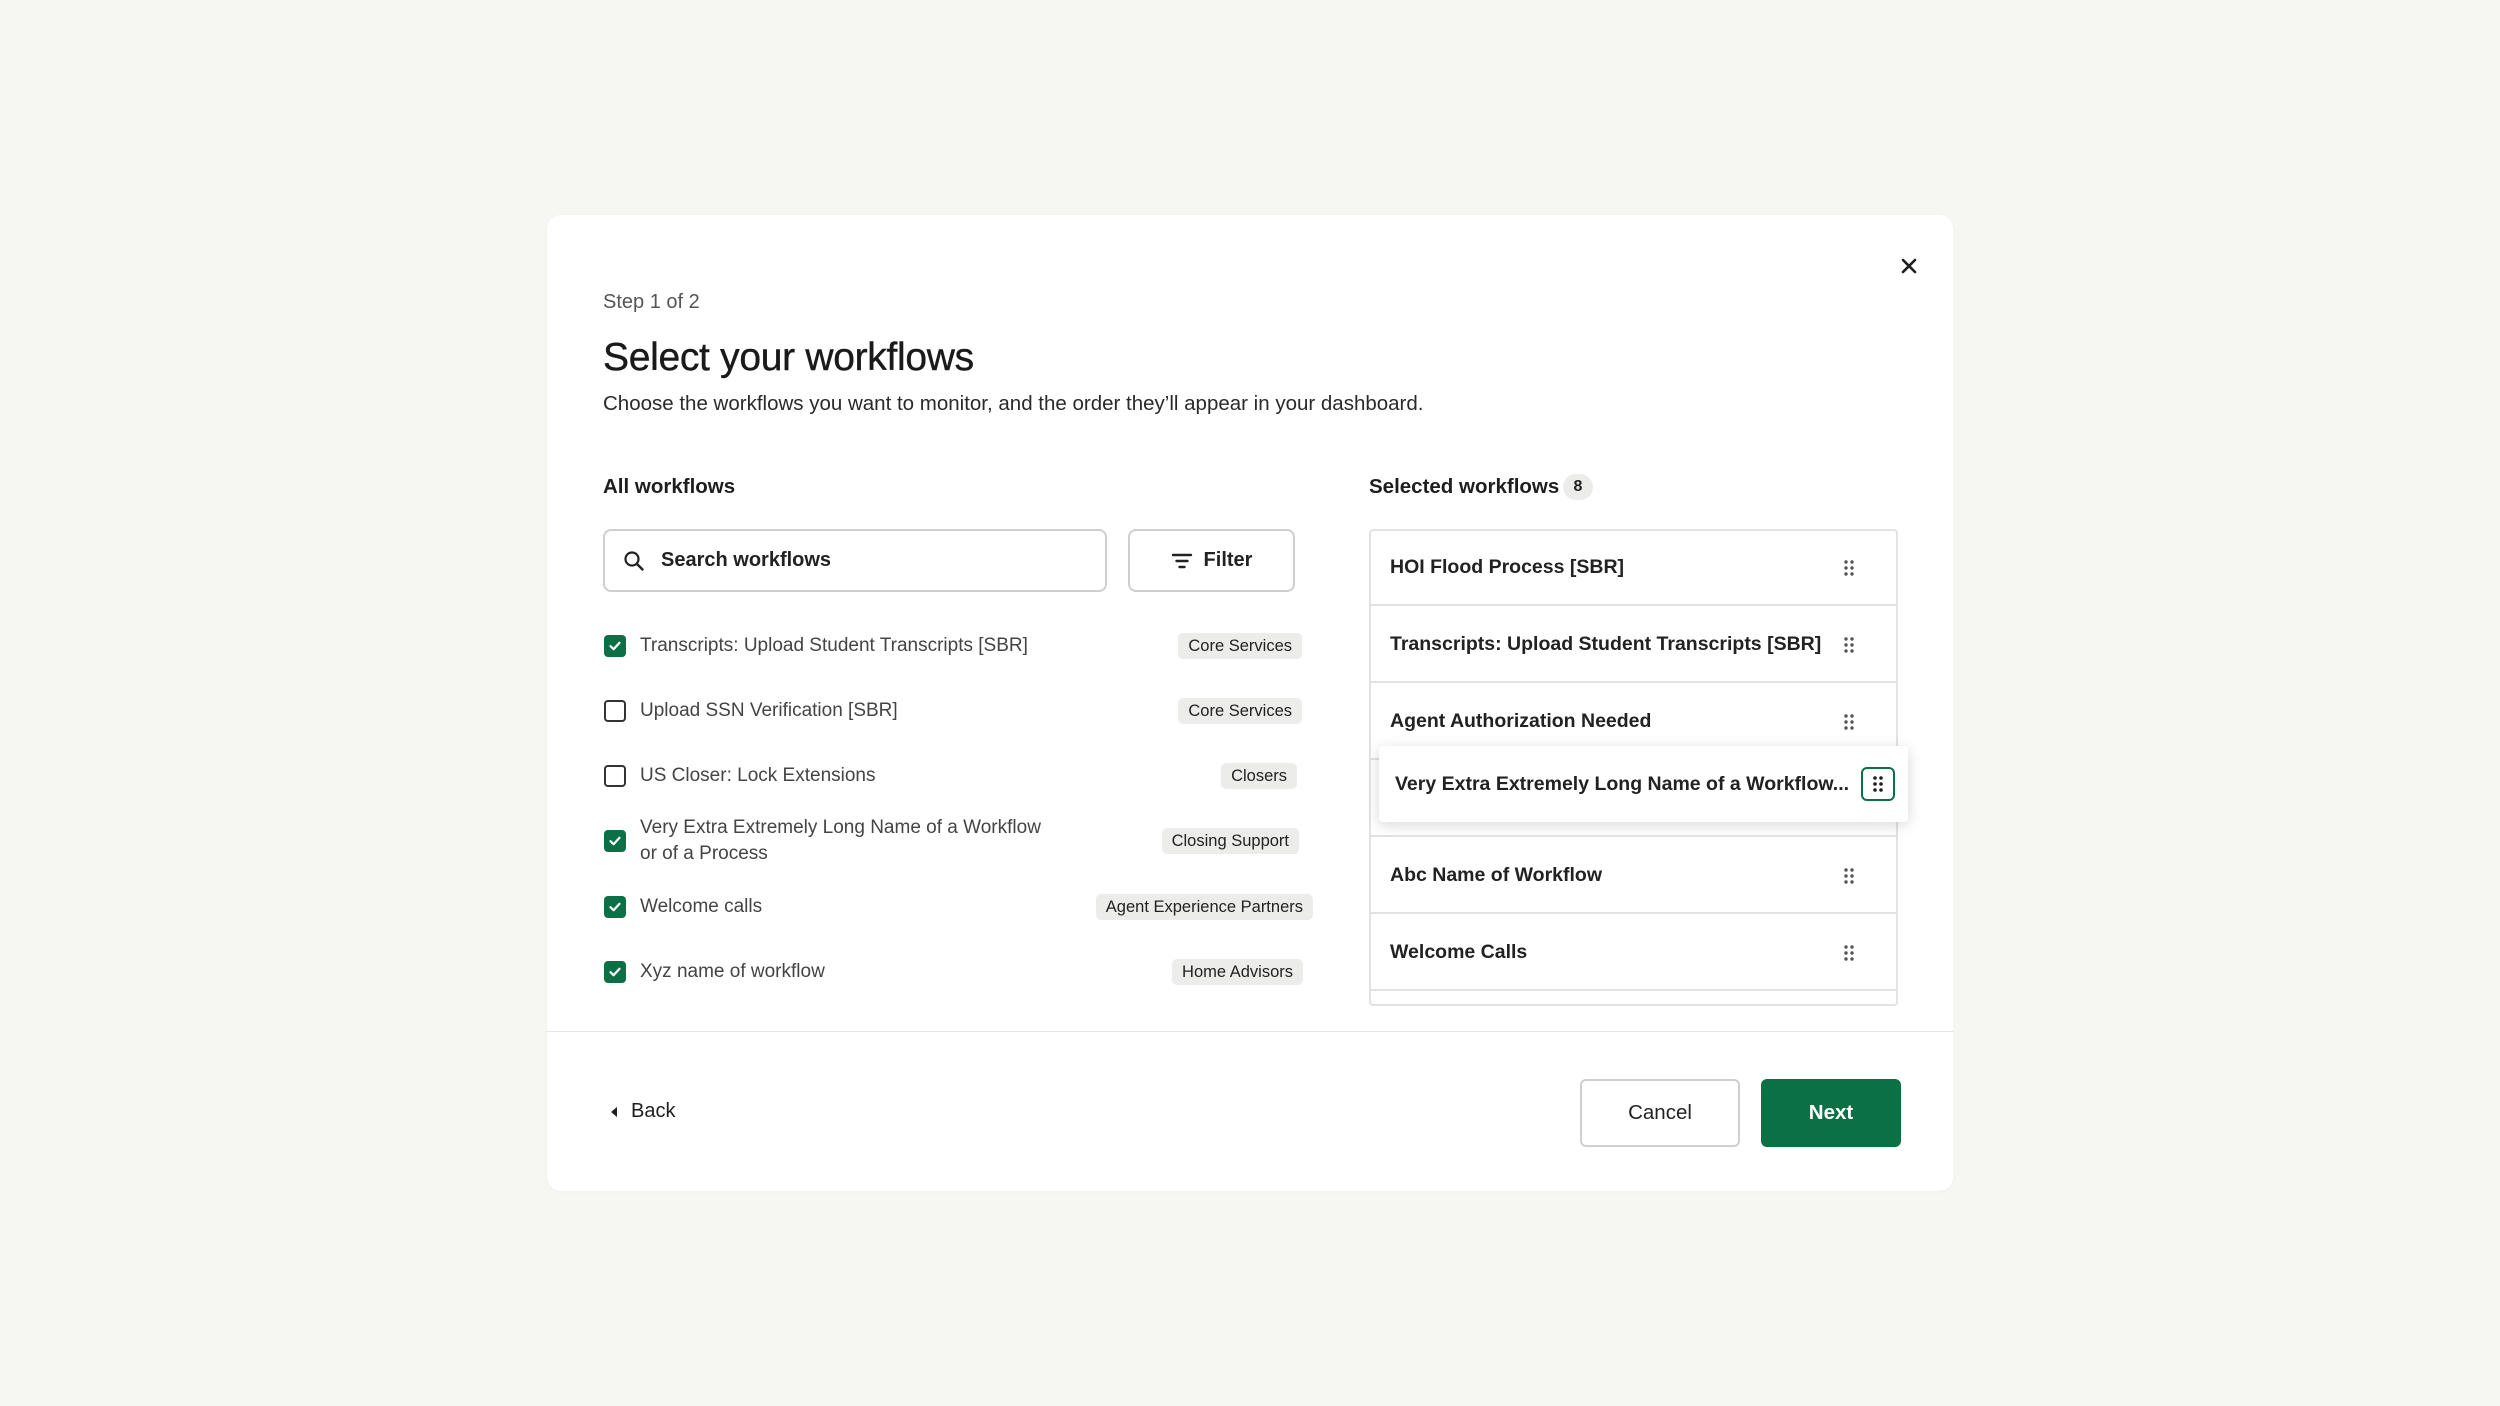  I want to click on step-indicator: Step 1 of 2, so click(651, 302).